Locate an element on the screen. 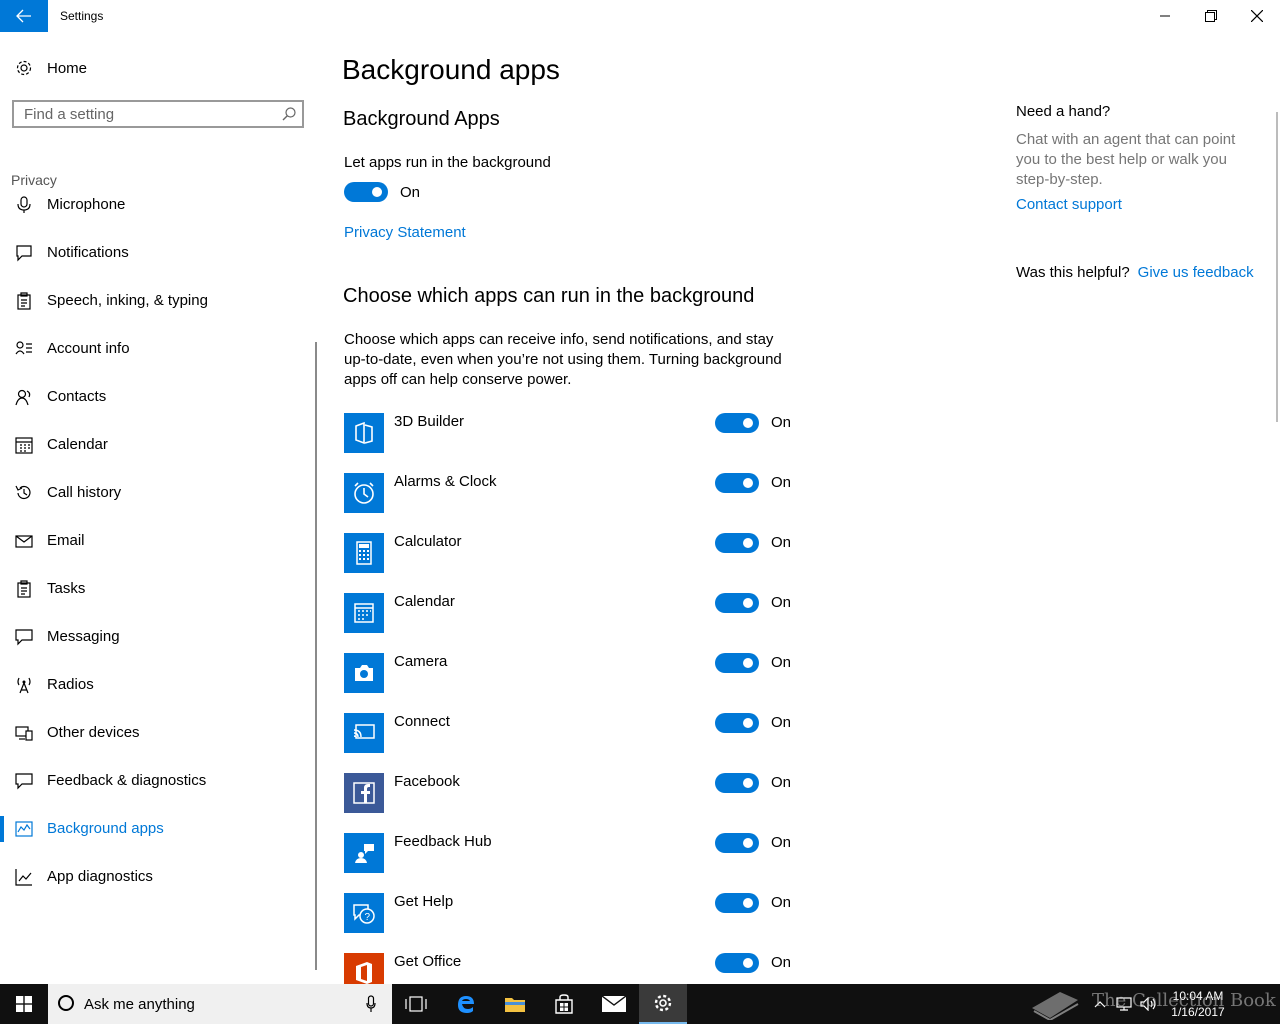 This screenshot has width=1280, height=1025. search-box is located at coordinates (158, 114).